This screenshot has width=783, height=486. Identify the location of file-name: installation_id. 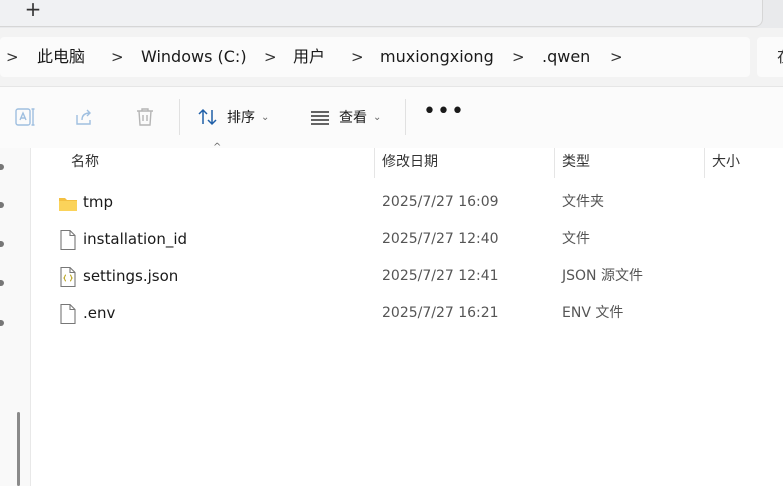
(135, 239).